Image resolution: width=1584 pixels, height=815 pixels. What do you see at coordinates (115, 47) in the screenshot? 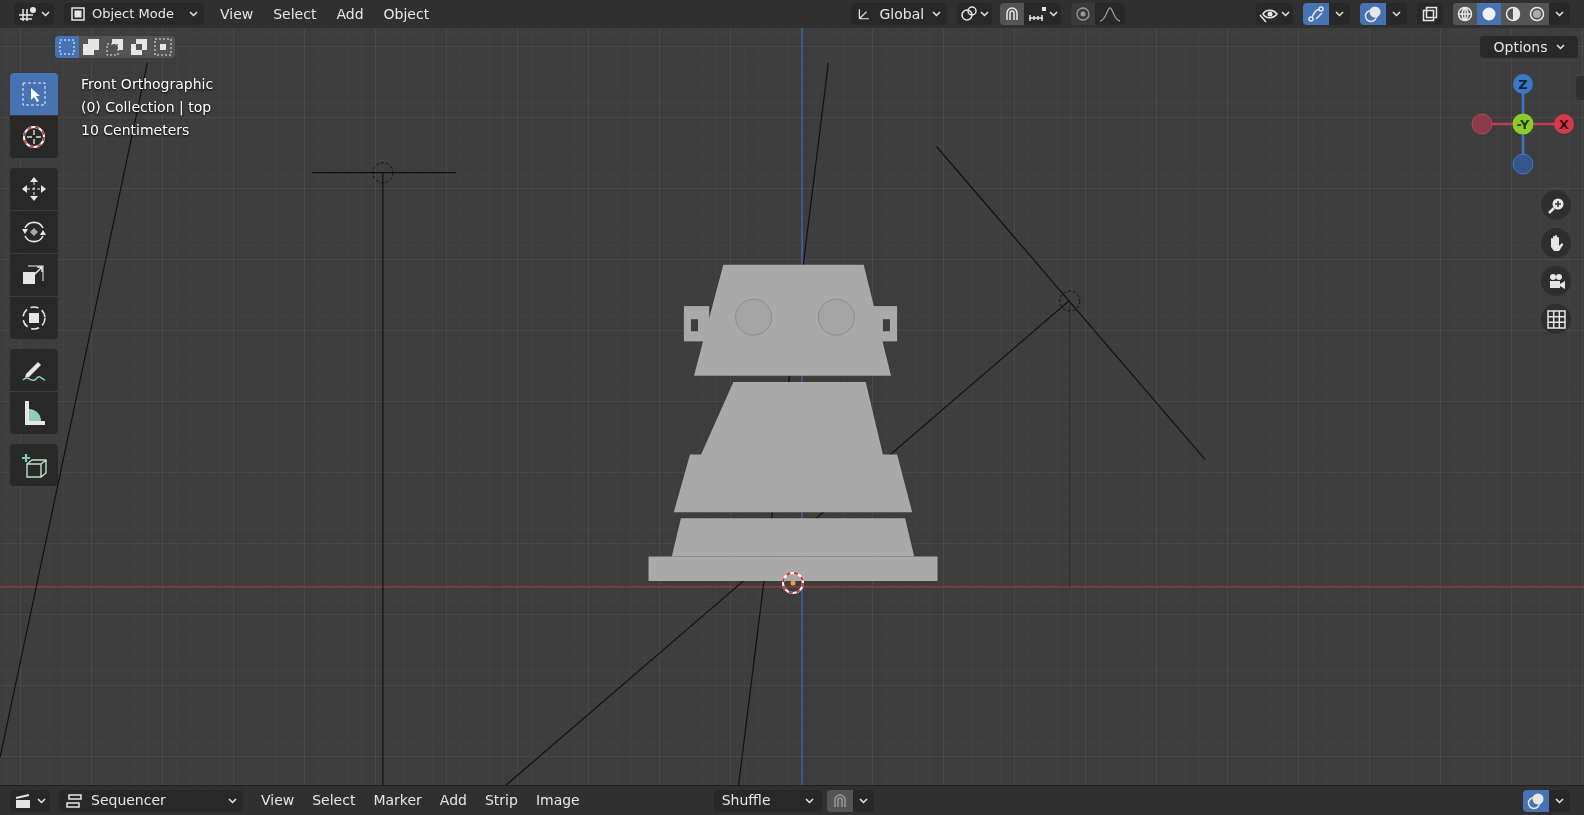
I see `subtract-squares-icon` at bounding box center [115, 47].